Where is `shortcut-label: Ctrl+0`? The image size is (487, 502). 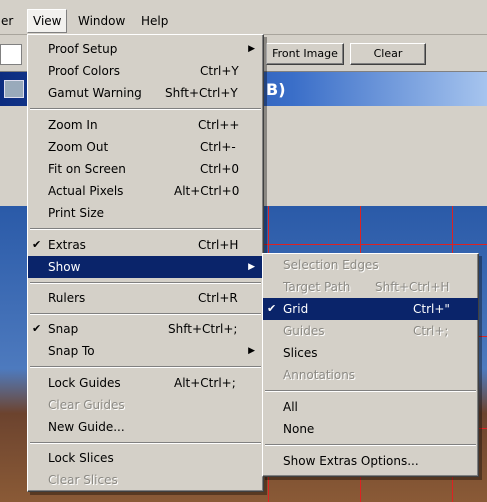 shortcut-label: Ctrl+0 is located at coordinates (220, 169).